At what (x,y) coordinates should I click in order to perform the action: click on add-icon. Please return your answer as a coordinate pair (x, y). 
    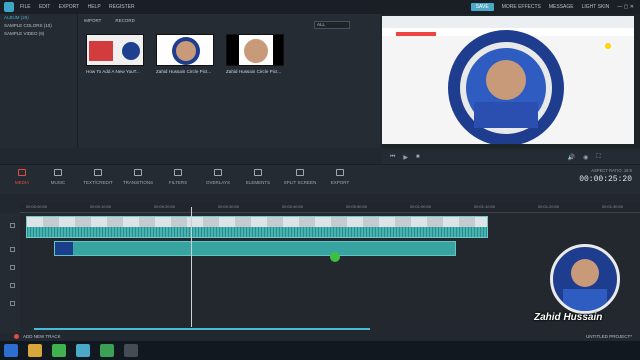
    Looking at the image, I should click on (16, 336).